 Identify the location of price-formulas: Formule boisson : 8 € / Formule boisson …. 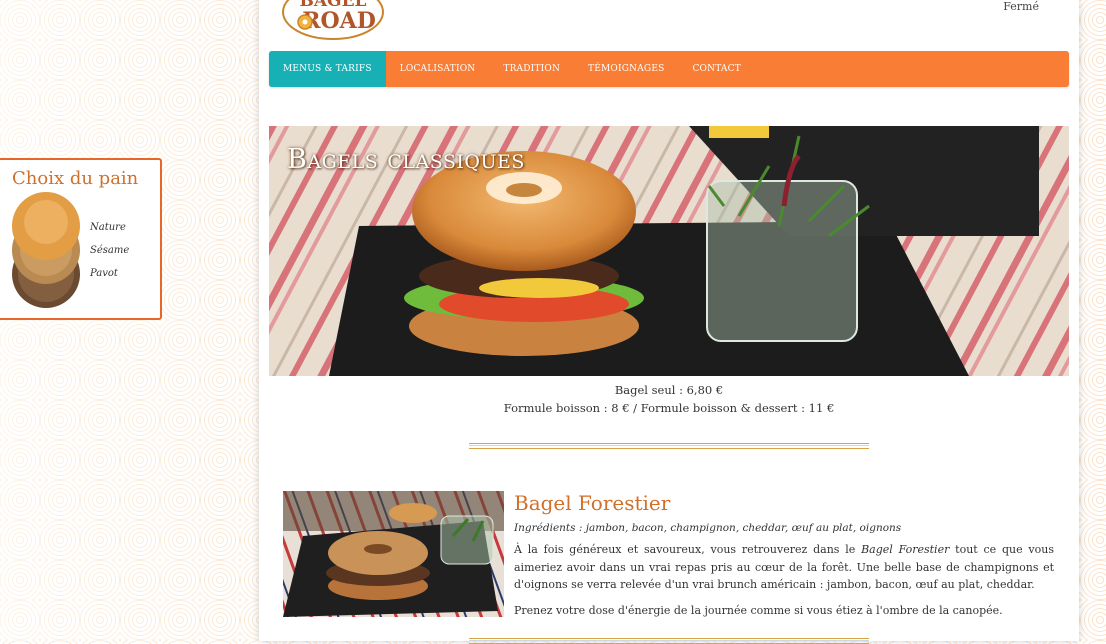
(669, 408).